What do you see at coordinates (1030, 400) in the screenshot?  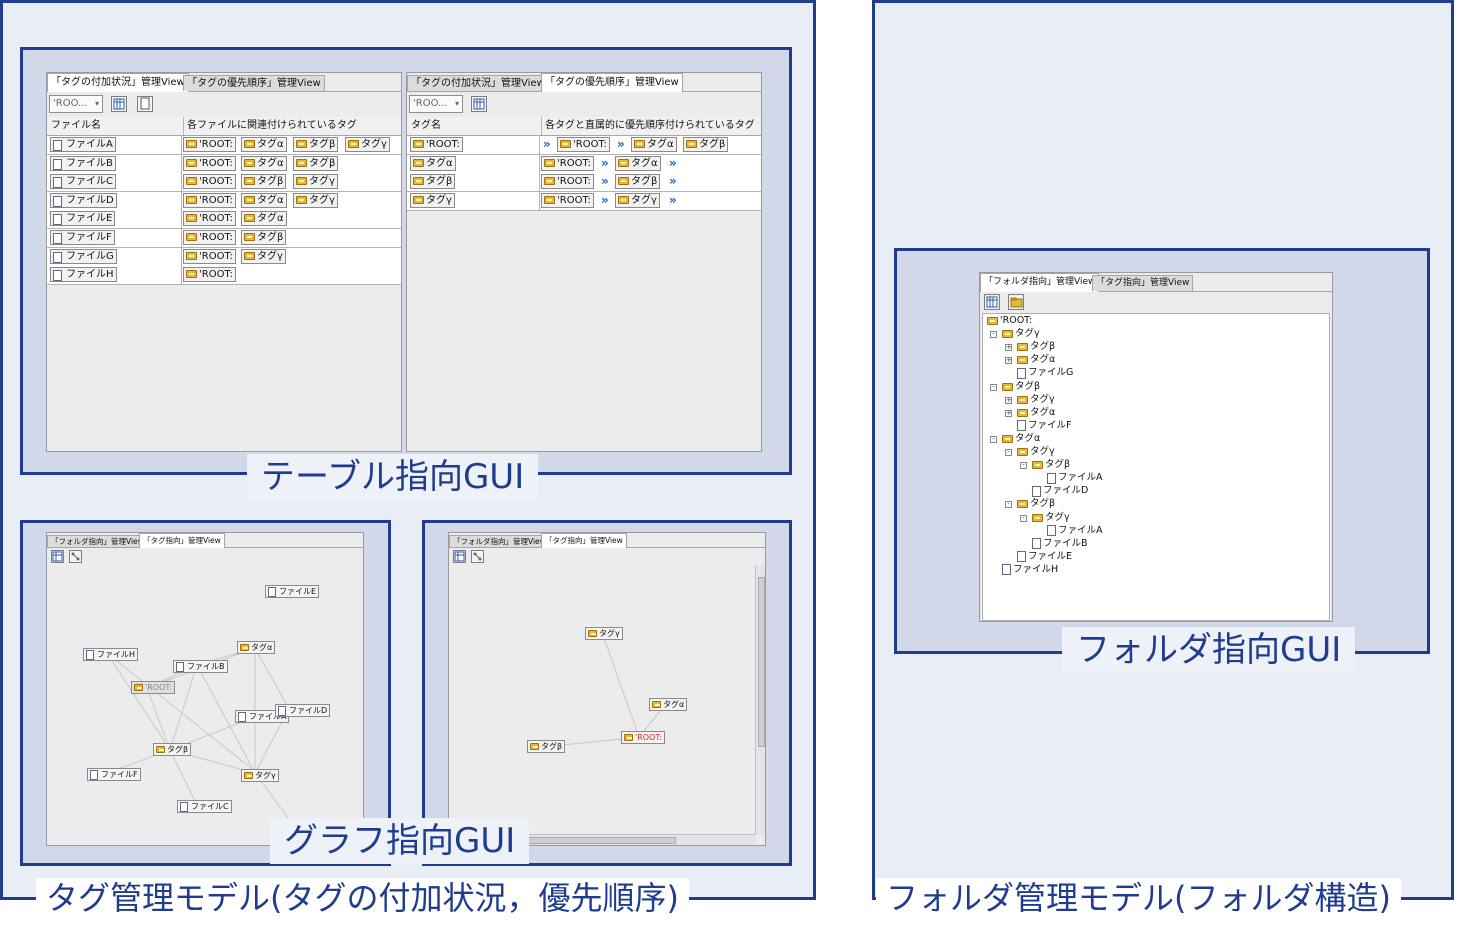 I see `tree-item: + タグγ` at bounding box center [1030, 400].